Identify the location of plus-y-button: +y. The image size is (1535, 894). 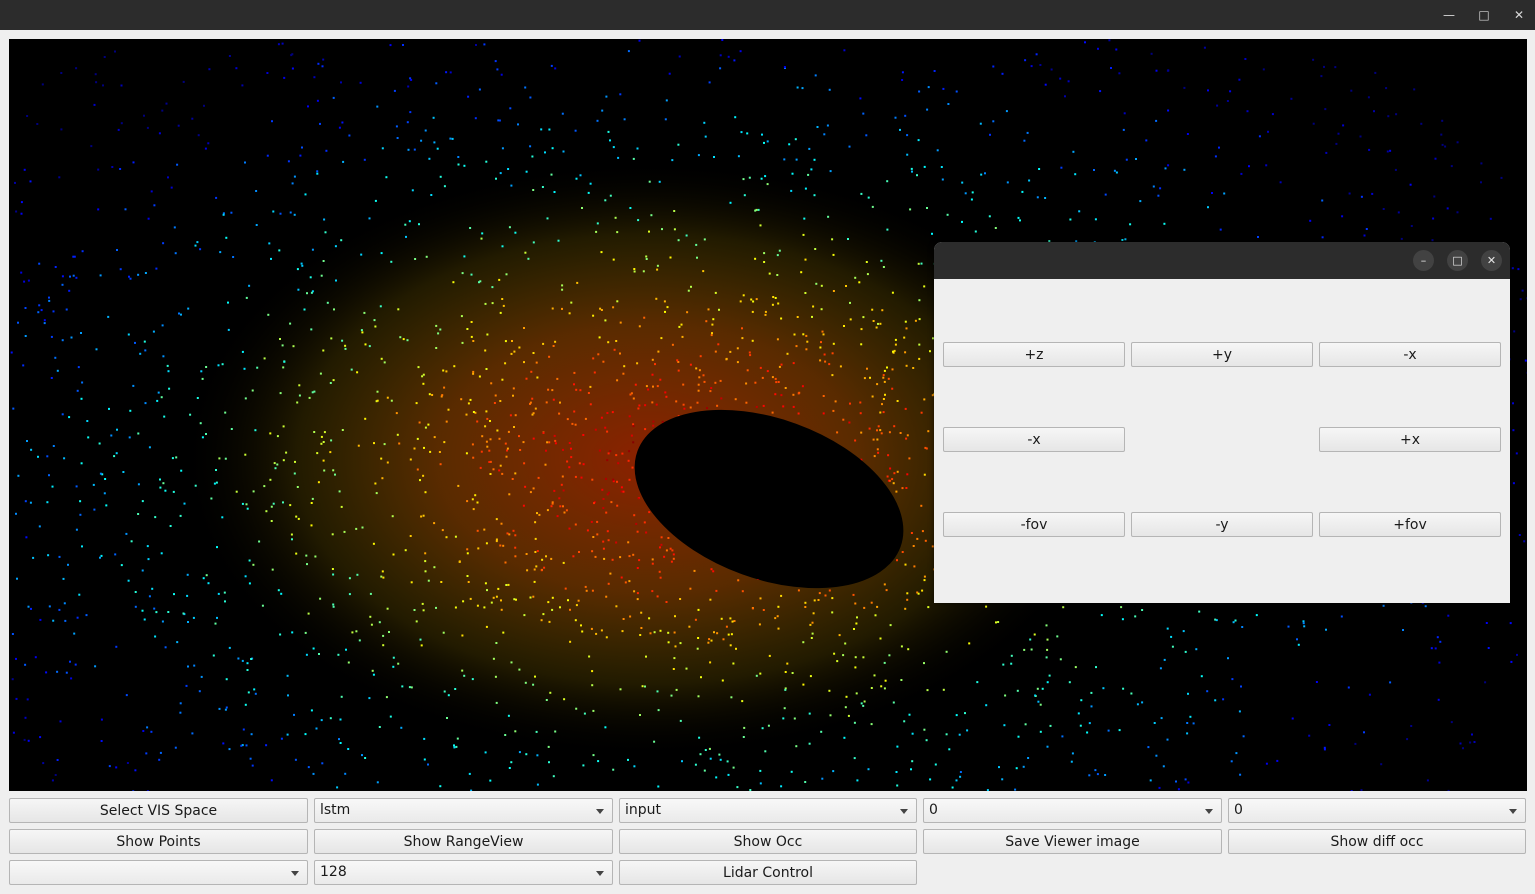
(1222, 354).